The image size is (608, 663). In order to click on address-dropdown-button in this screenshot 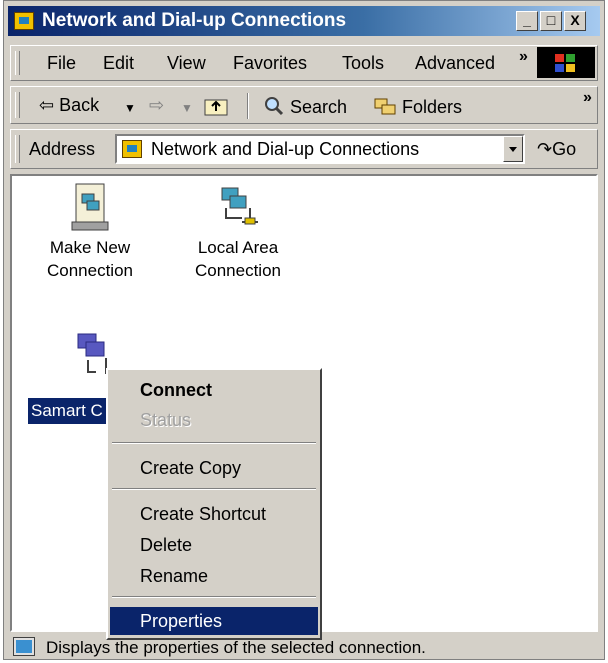, I will do `click(513, 149)`.